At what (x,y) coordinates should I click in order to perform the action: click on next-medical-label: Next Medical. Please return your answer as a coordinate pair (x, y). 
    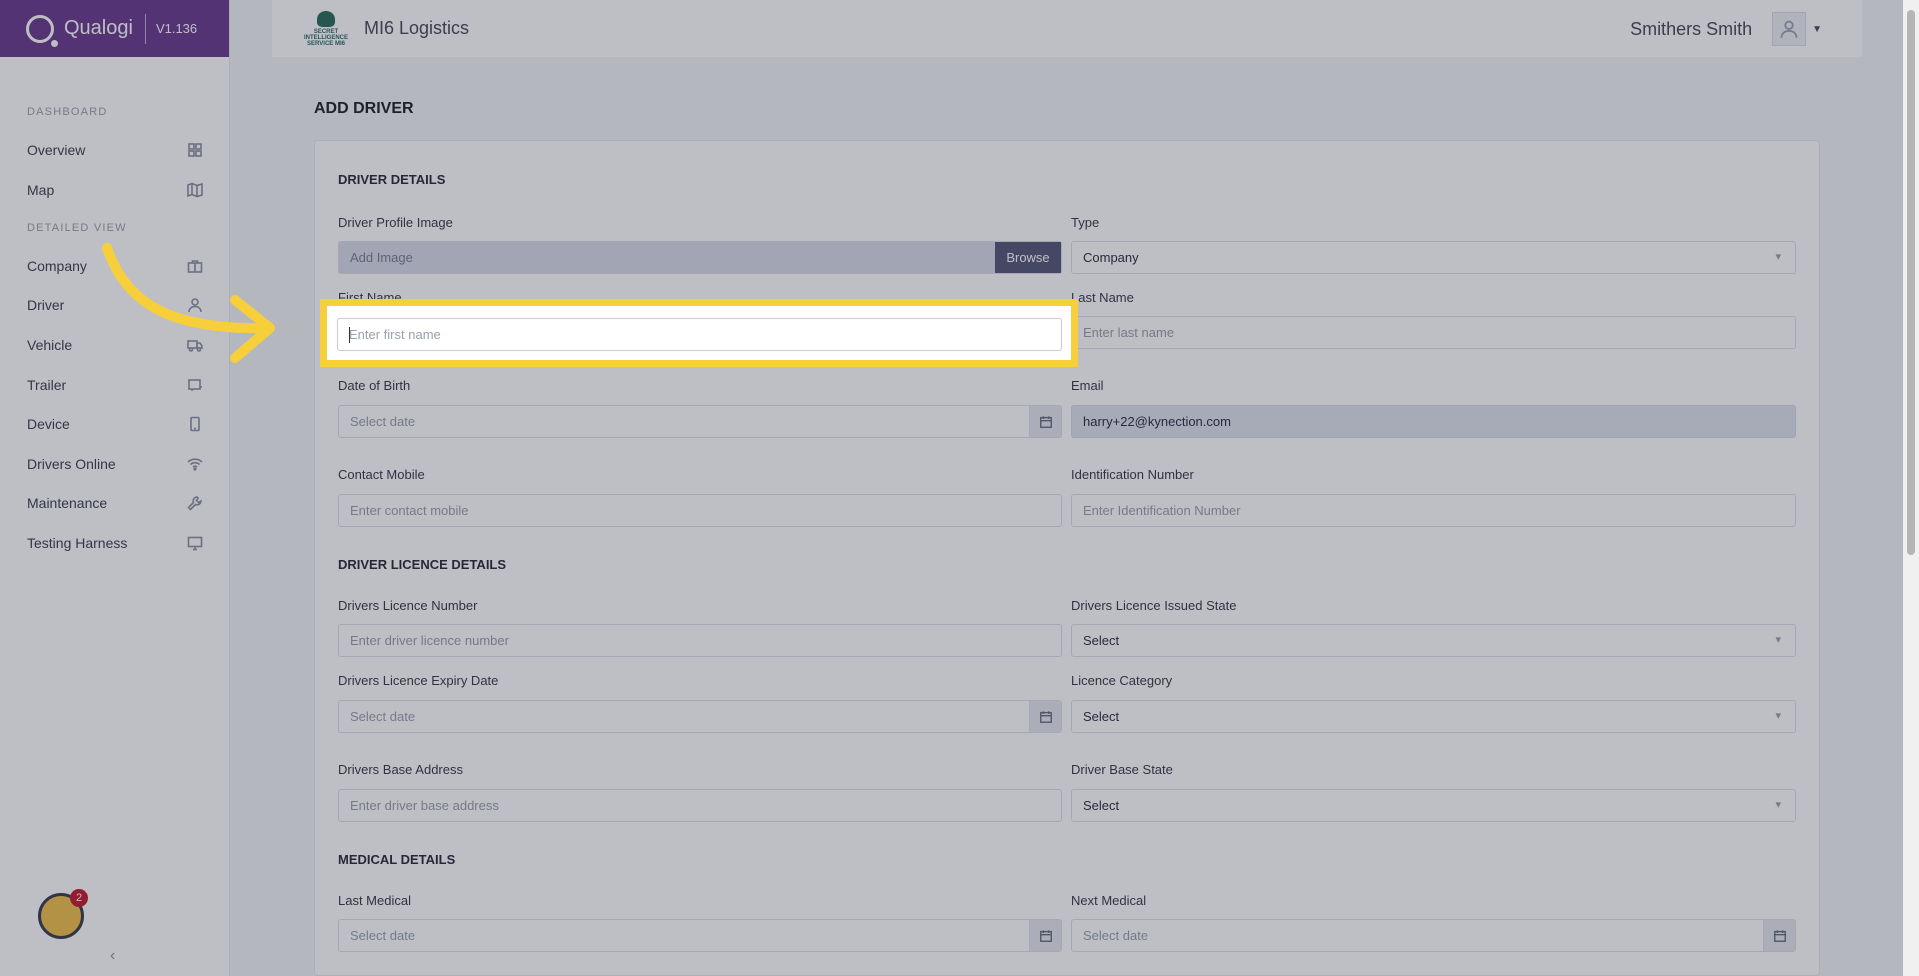
    Looking at the image, I should click on (1109, 900).